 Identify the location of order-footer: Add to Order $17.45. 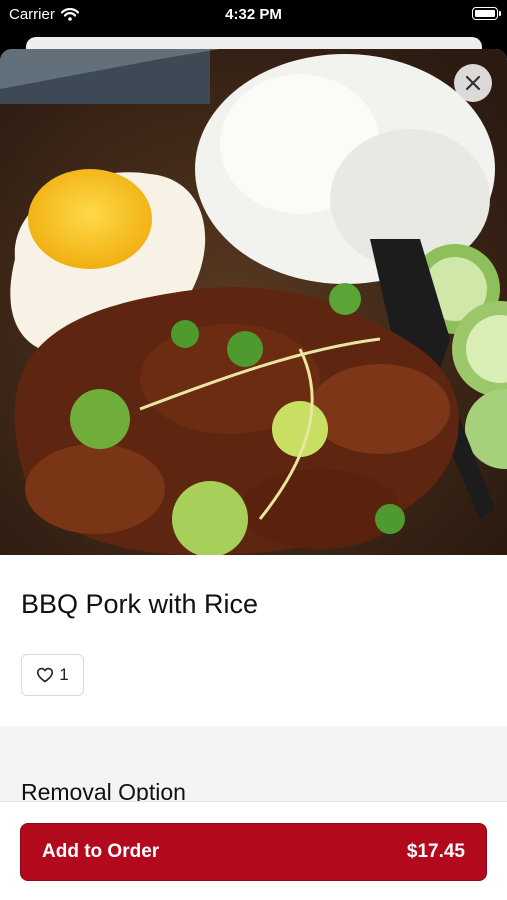
(253, 850).